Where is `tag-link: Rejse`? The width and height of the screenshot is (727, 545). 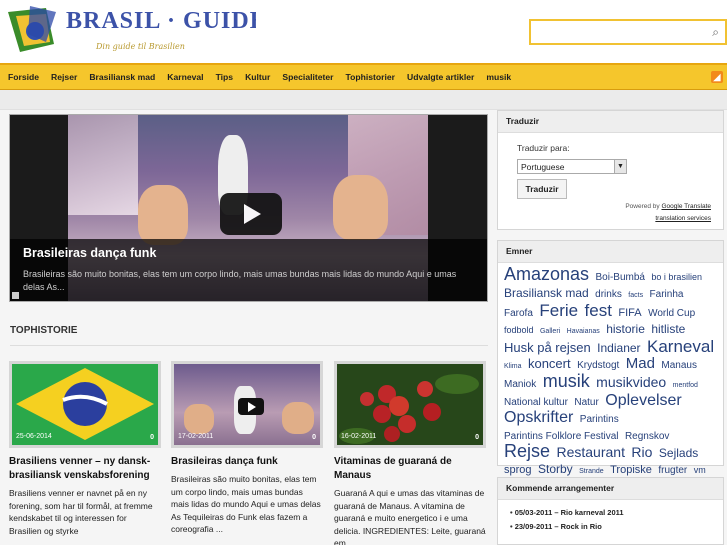
tag-link: Rejse is located at coordinates (527, 451).